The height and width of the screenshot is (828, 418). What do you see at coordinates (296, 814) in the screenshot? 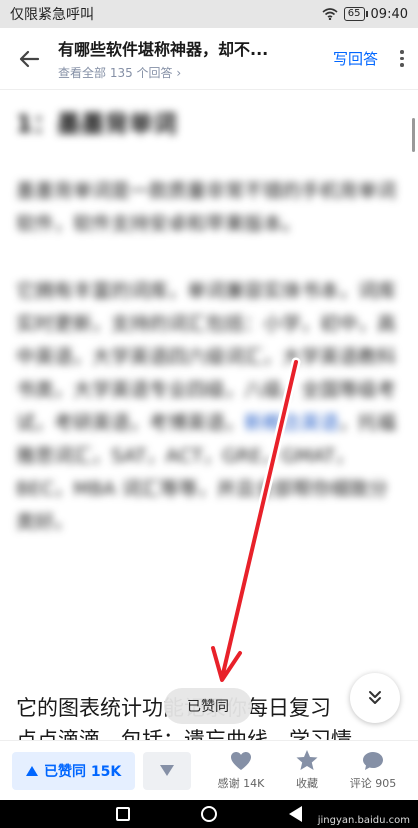
I see `system-back-icon` at bounding box center [296, 814].